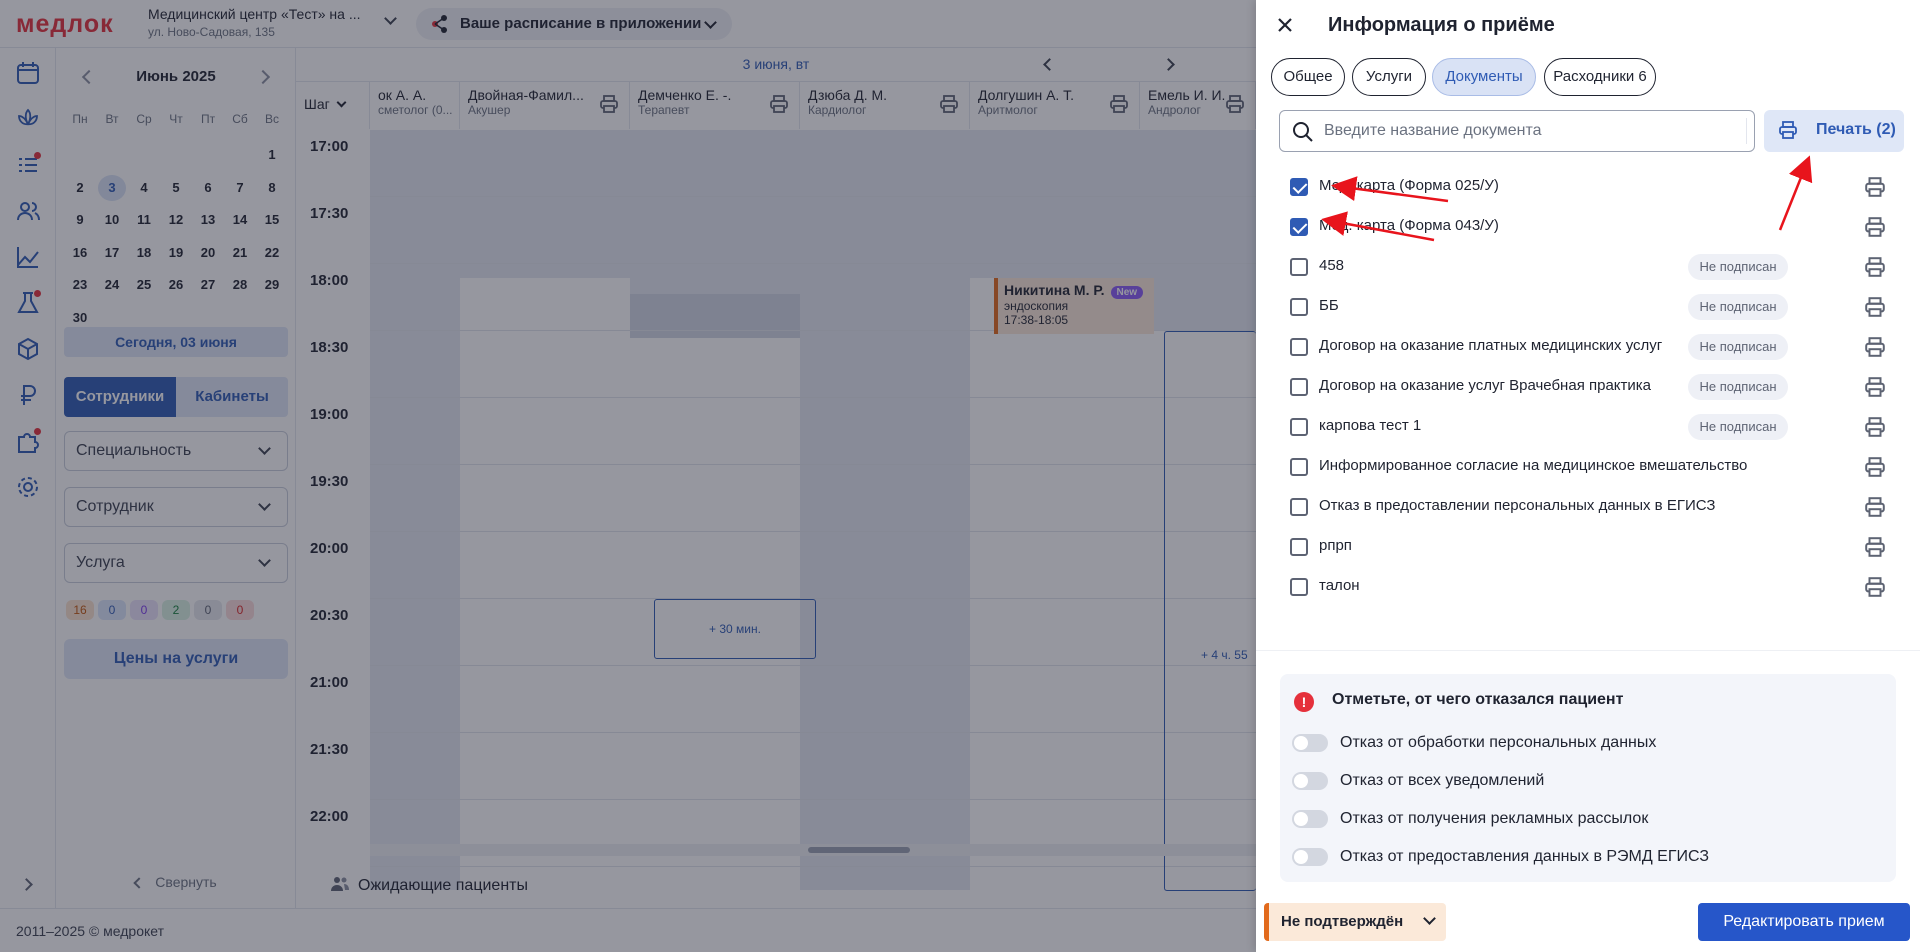 This screenshot has width=1920, height=952. What do you see at coordinates (1595, 306) in the screenshot?
I see `document-row: ББ Не подписан` at bounding box center [1595, 306].